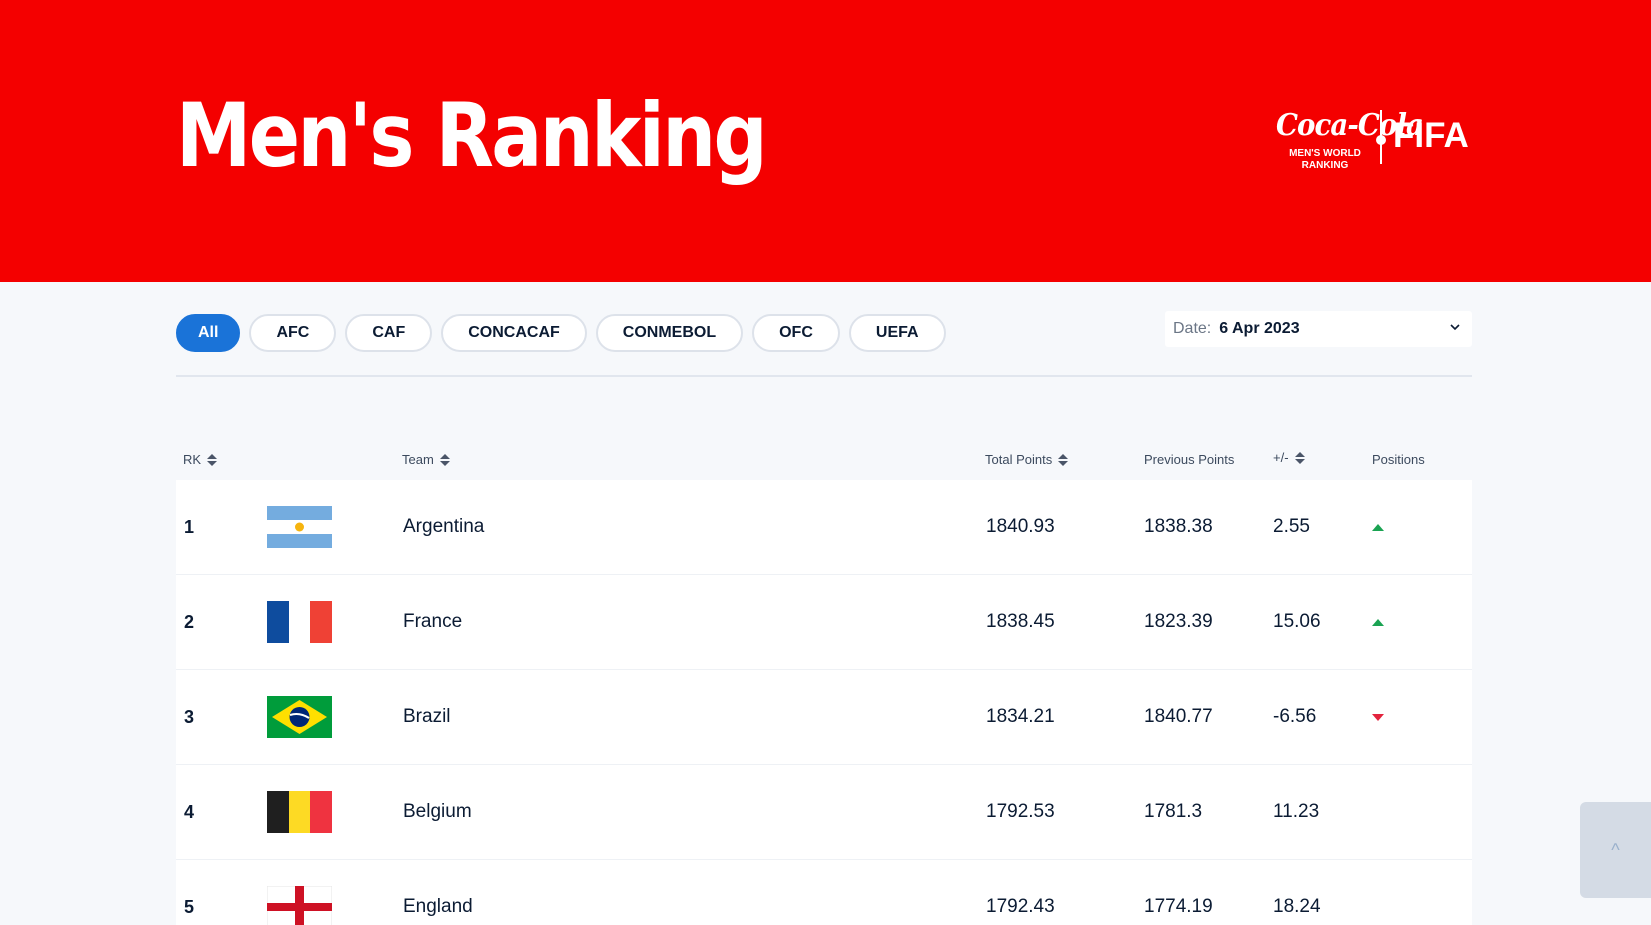  I want to click on rank-cell: 5, so click(189, 906).